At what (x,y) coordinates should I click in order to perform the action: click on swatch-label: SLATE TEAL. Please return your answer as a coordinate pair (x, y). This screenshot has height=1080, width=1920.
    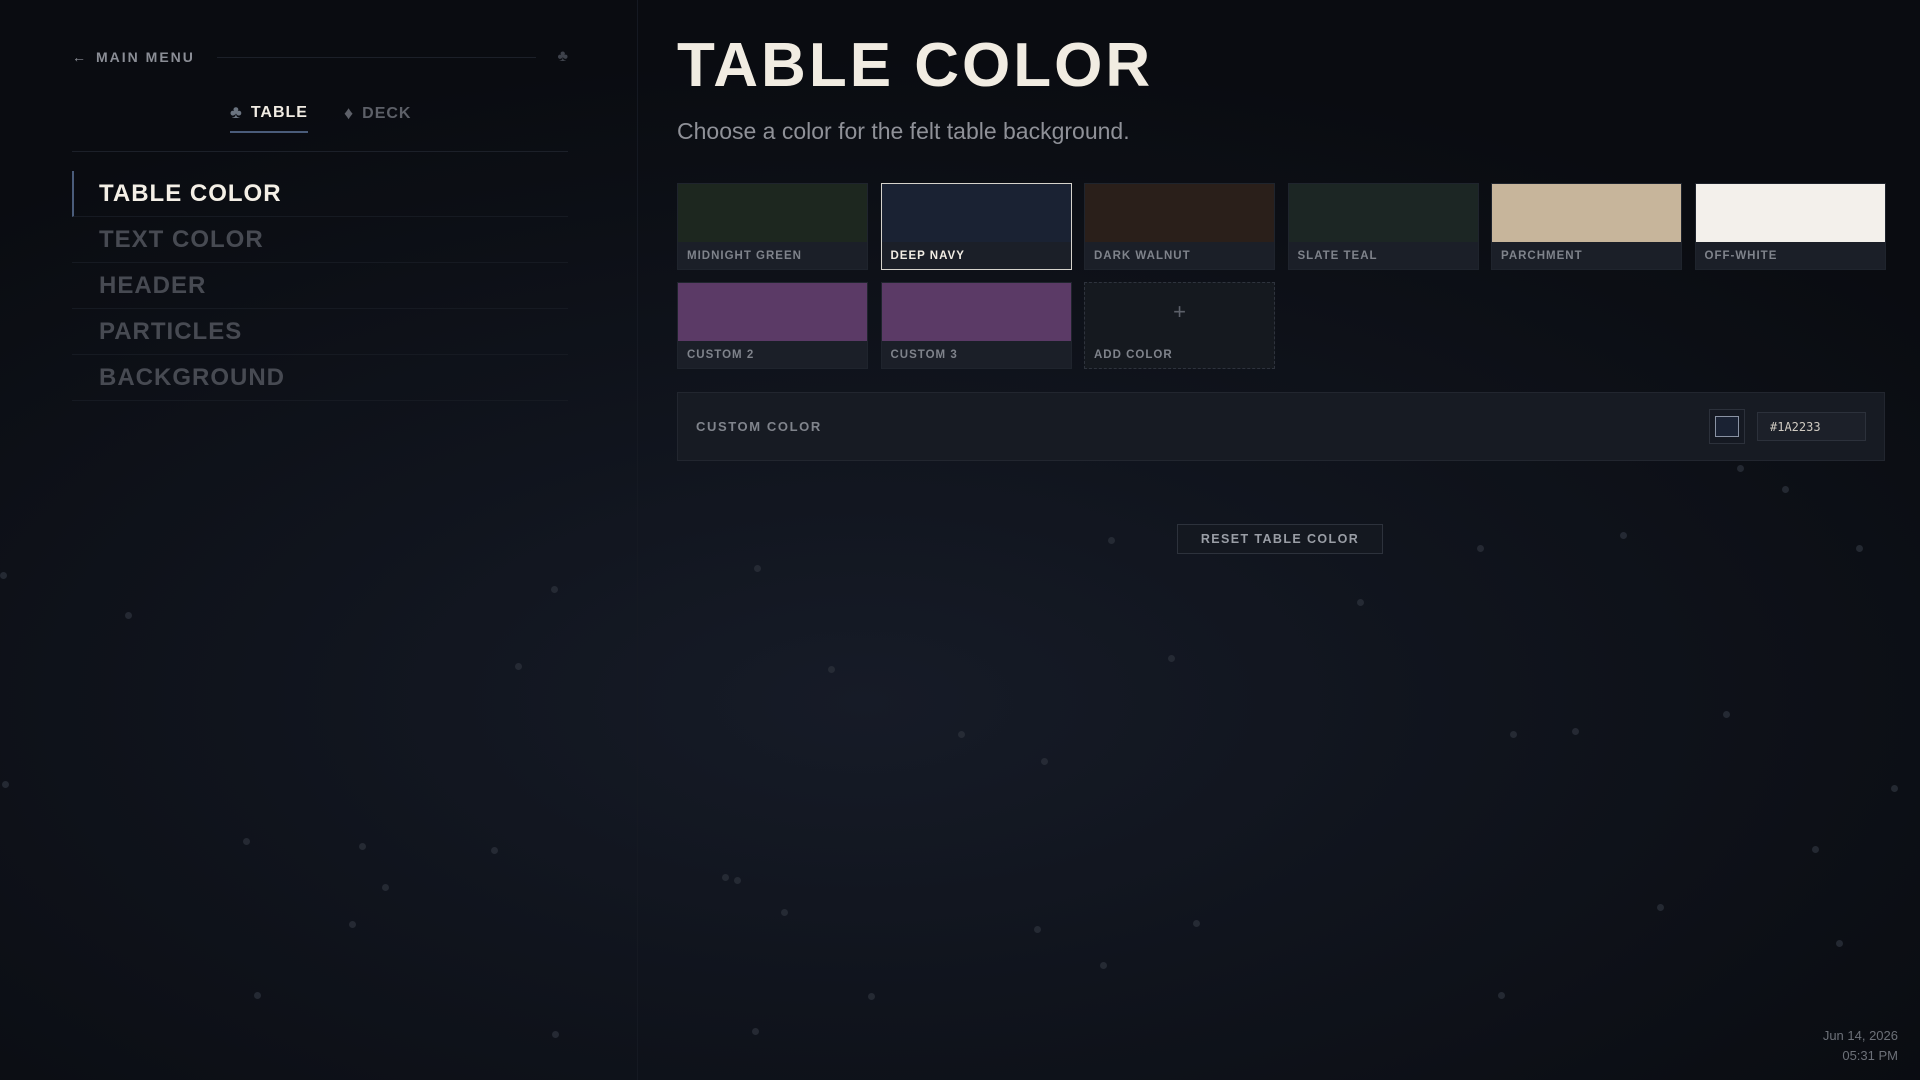
    Looking at the image, I should click on (1337, 255).